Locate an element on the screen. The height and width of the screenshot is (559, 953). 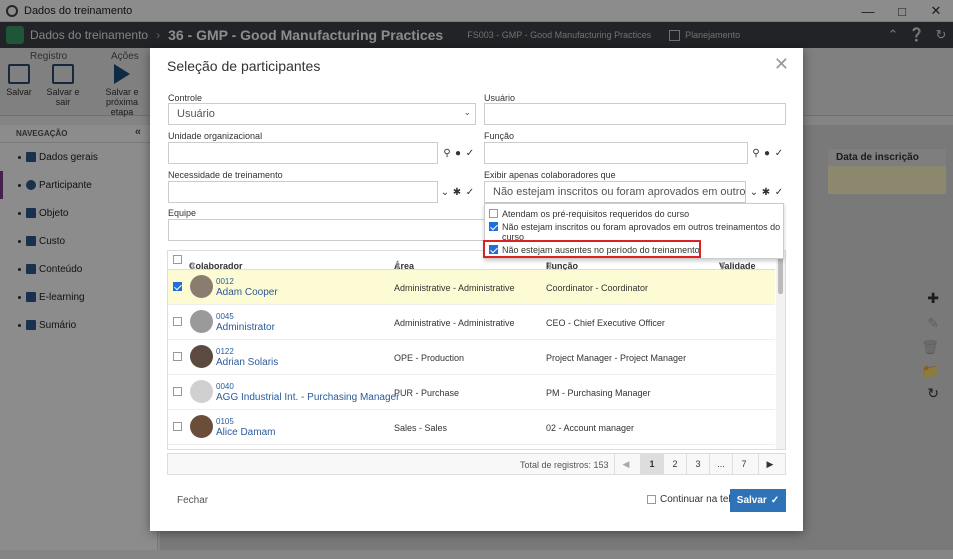
employee-code: 0012 is located at coordinates (225, 281).